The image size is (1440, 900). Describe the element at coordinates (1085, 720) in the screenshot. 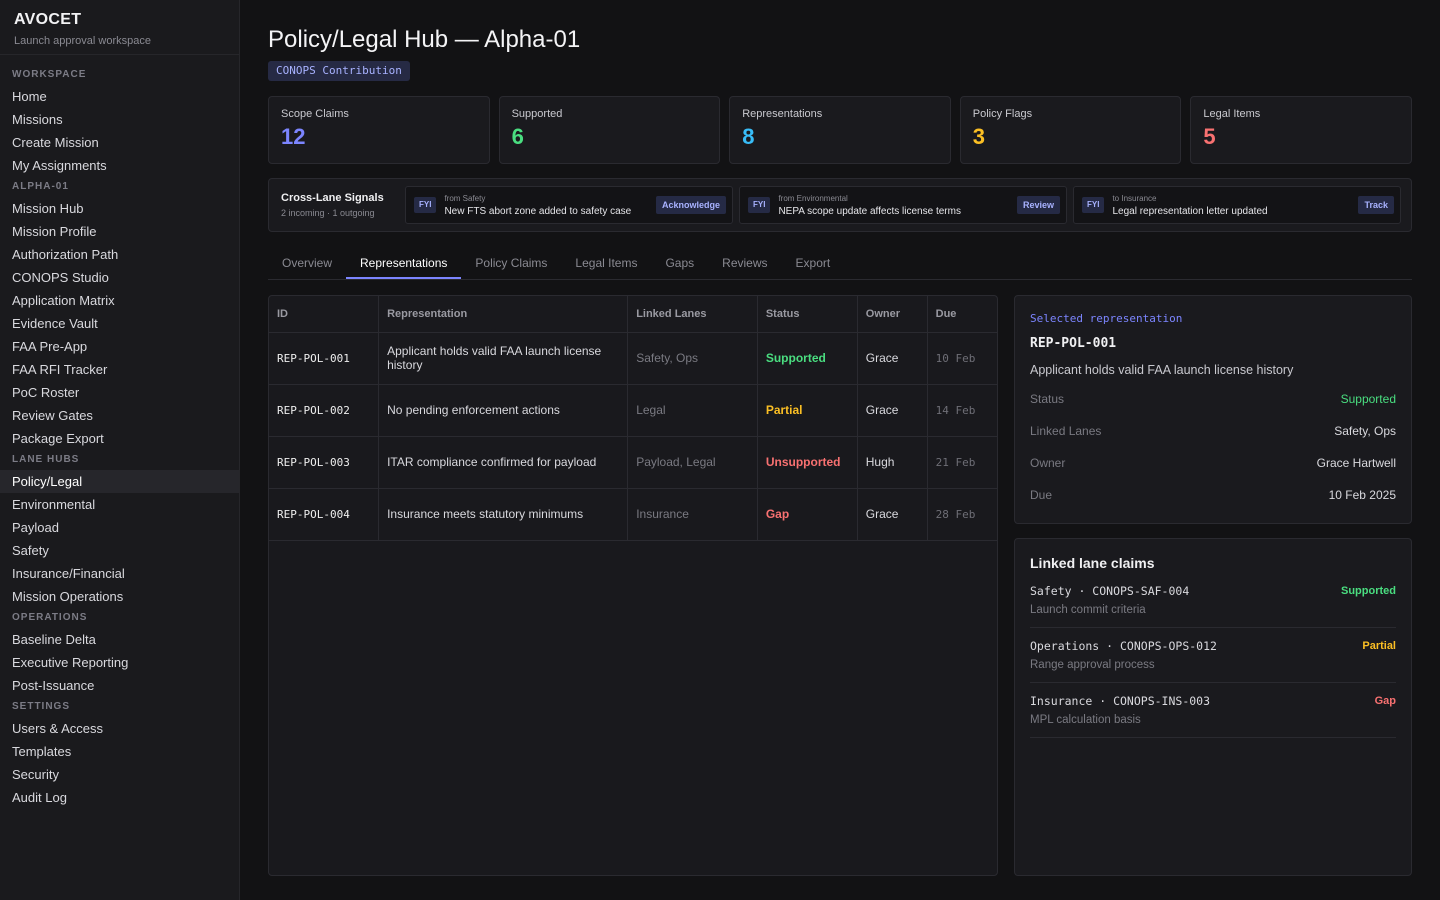

I see `claim-description: MPL calculation basis` at that location.